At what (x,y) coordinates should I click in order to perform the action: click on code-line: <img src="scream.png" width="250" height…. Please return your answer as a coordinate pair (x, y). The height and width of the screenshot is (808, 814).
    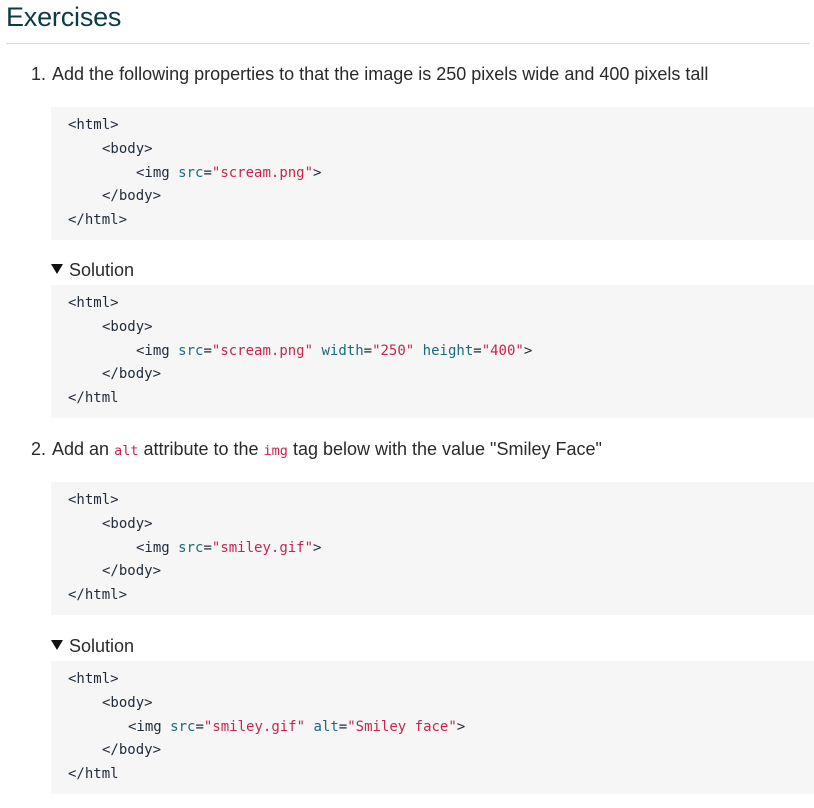
    Looking at the image, I should click on (334, 351).